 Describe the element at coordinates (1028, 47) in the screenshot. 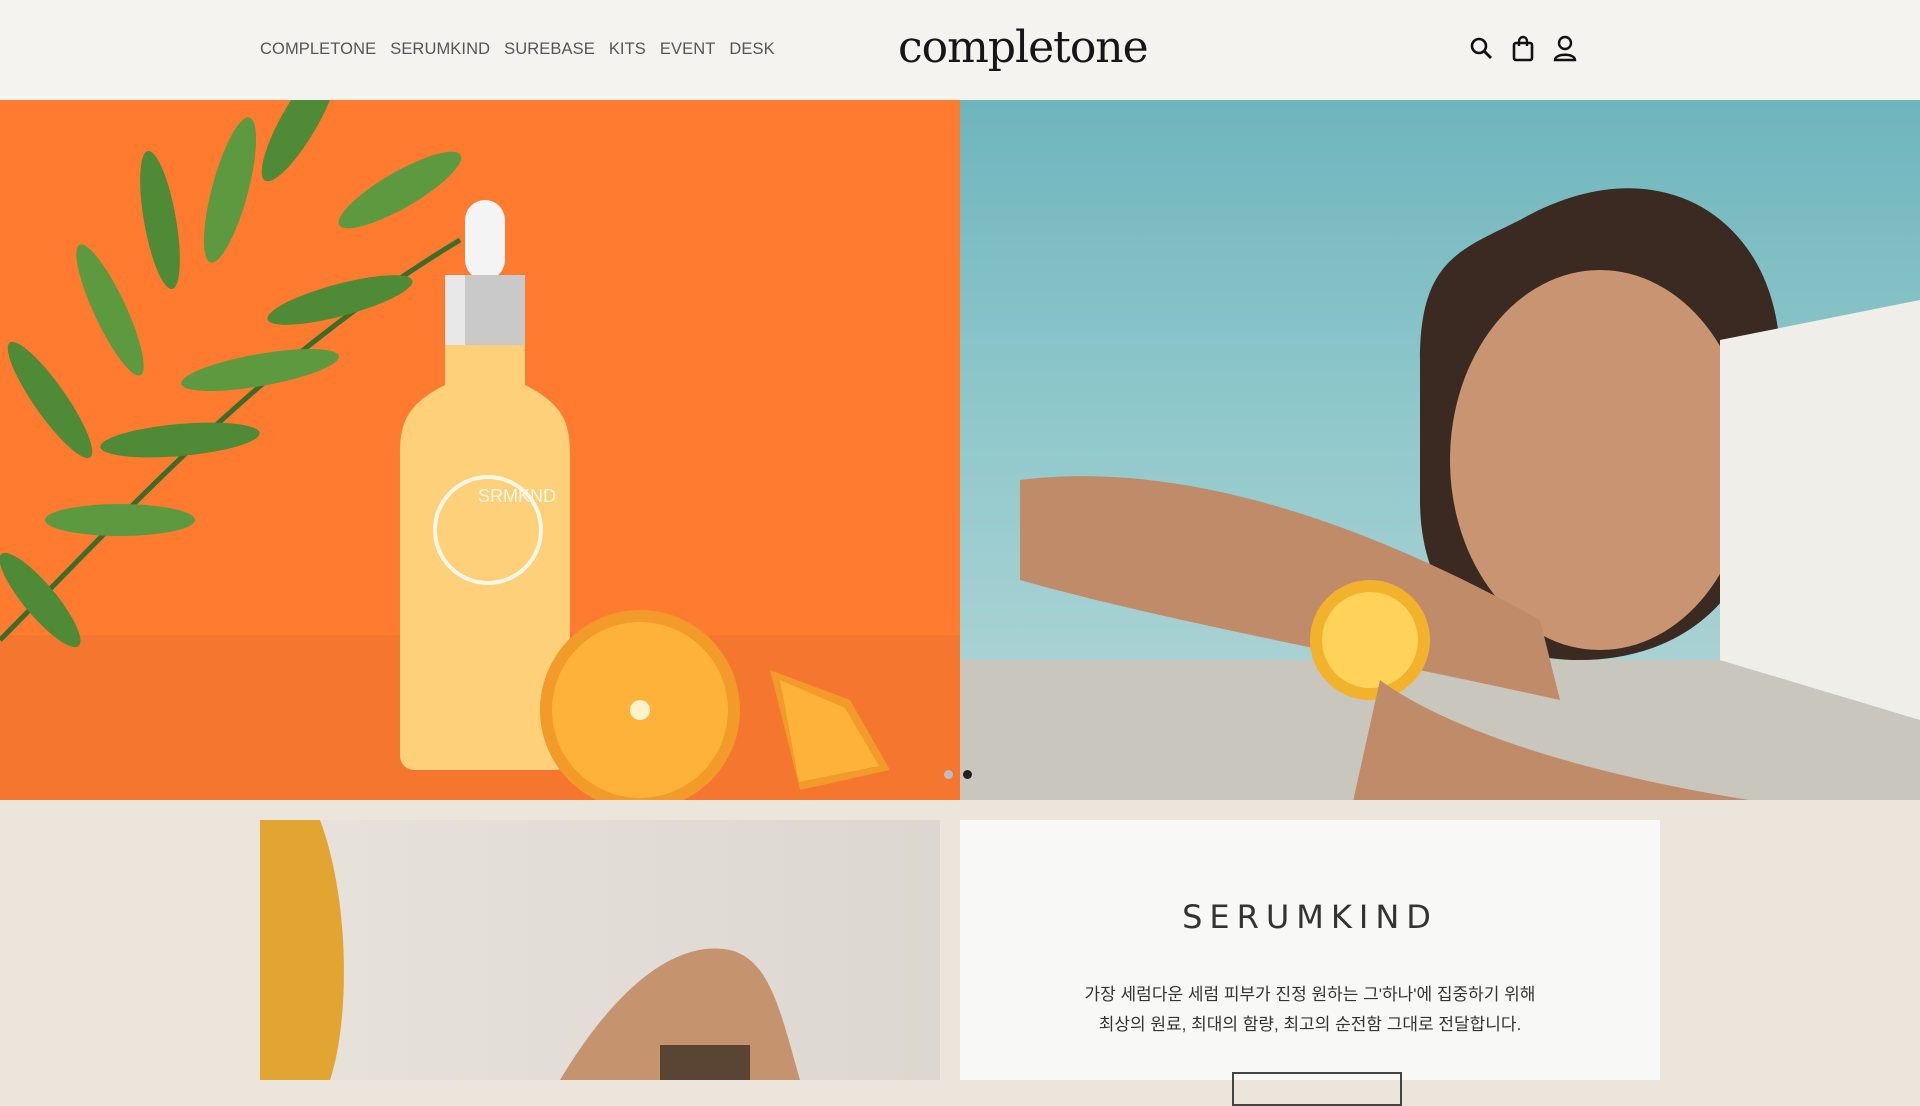

I see `site-logo: completone` at that location.